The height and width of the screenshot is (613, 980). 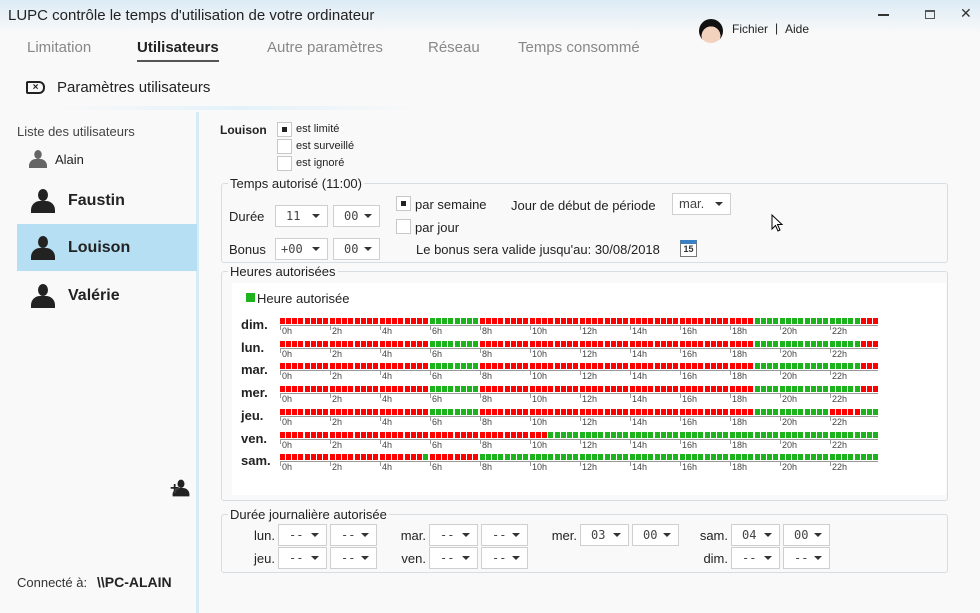 I want to click on duree-hours-select: 11, so click(x=301, y=216).